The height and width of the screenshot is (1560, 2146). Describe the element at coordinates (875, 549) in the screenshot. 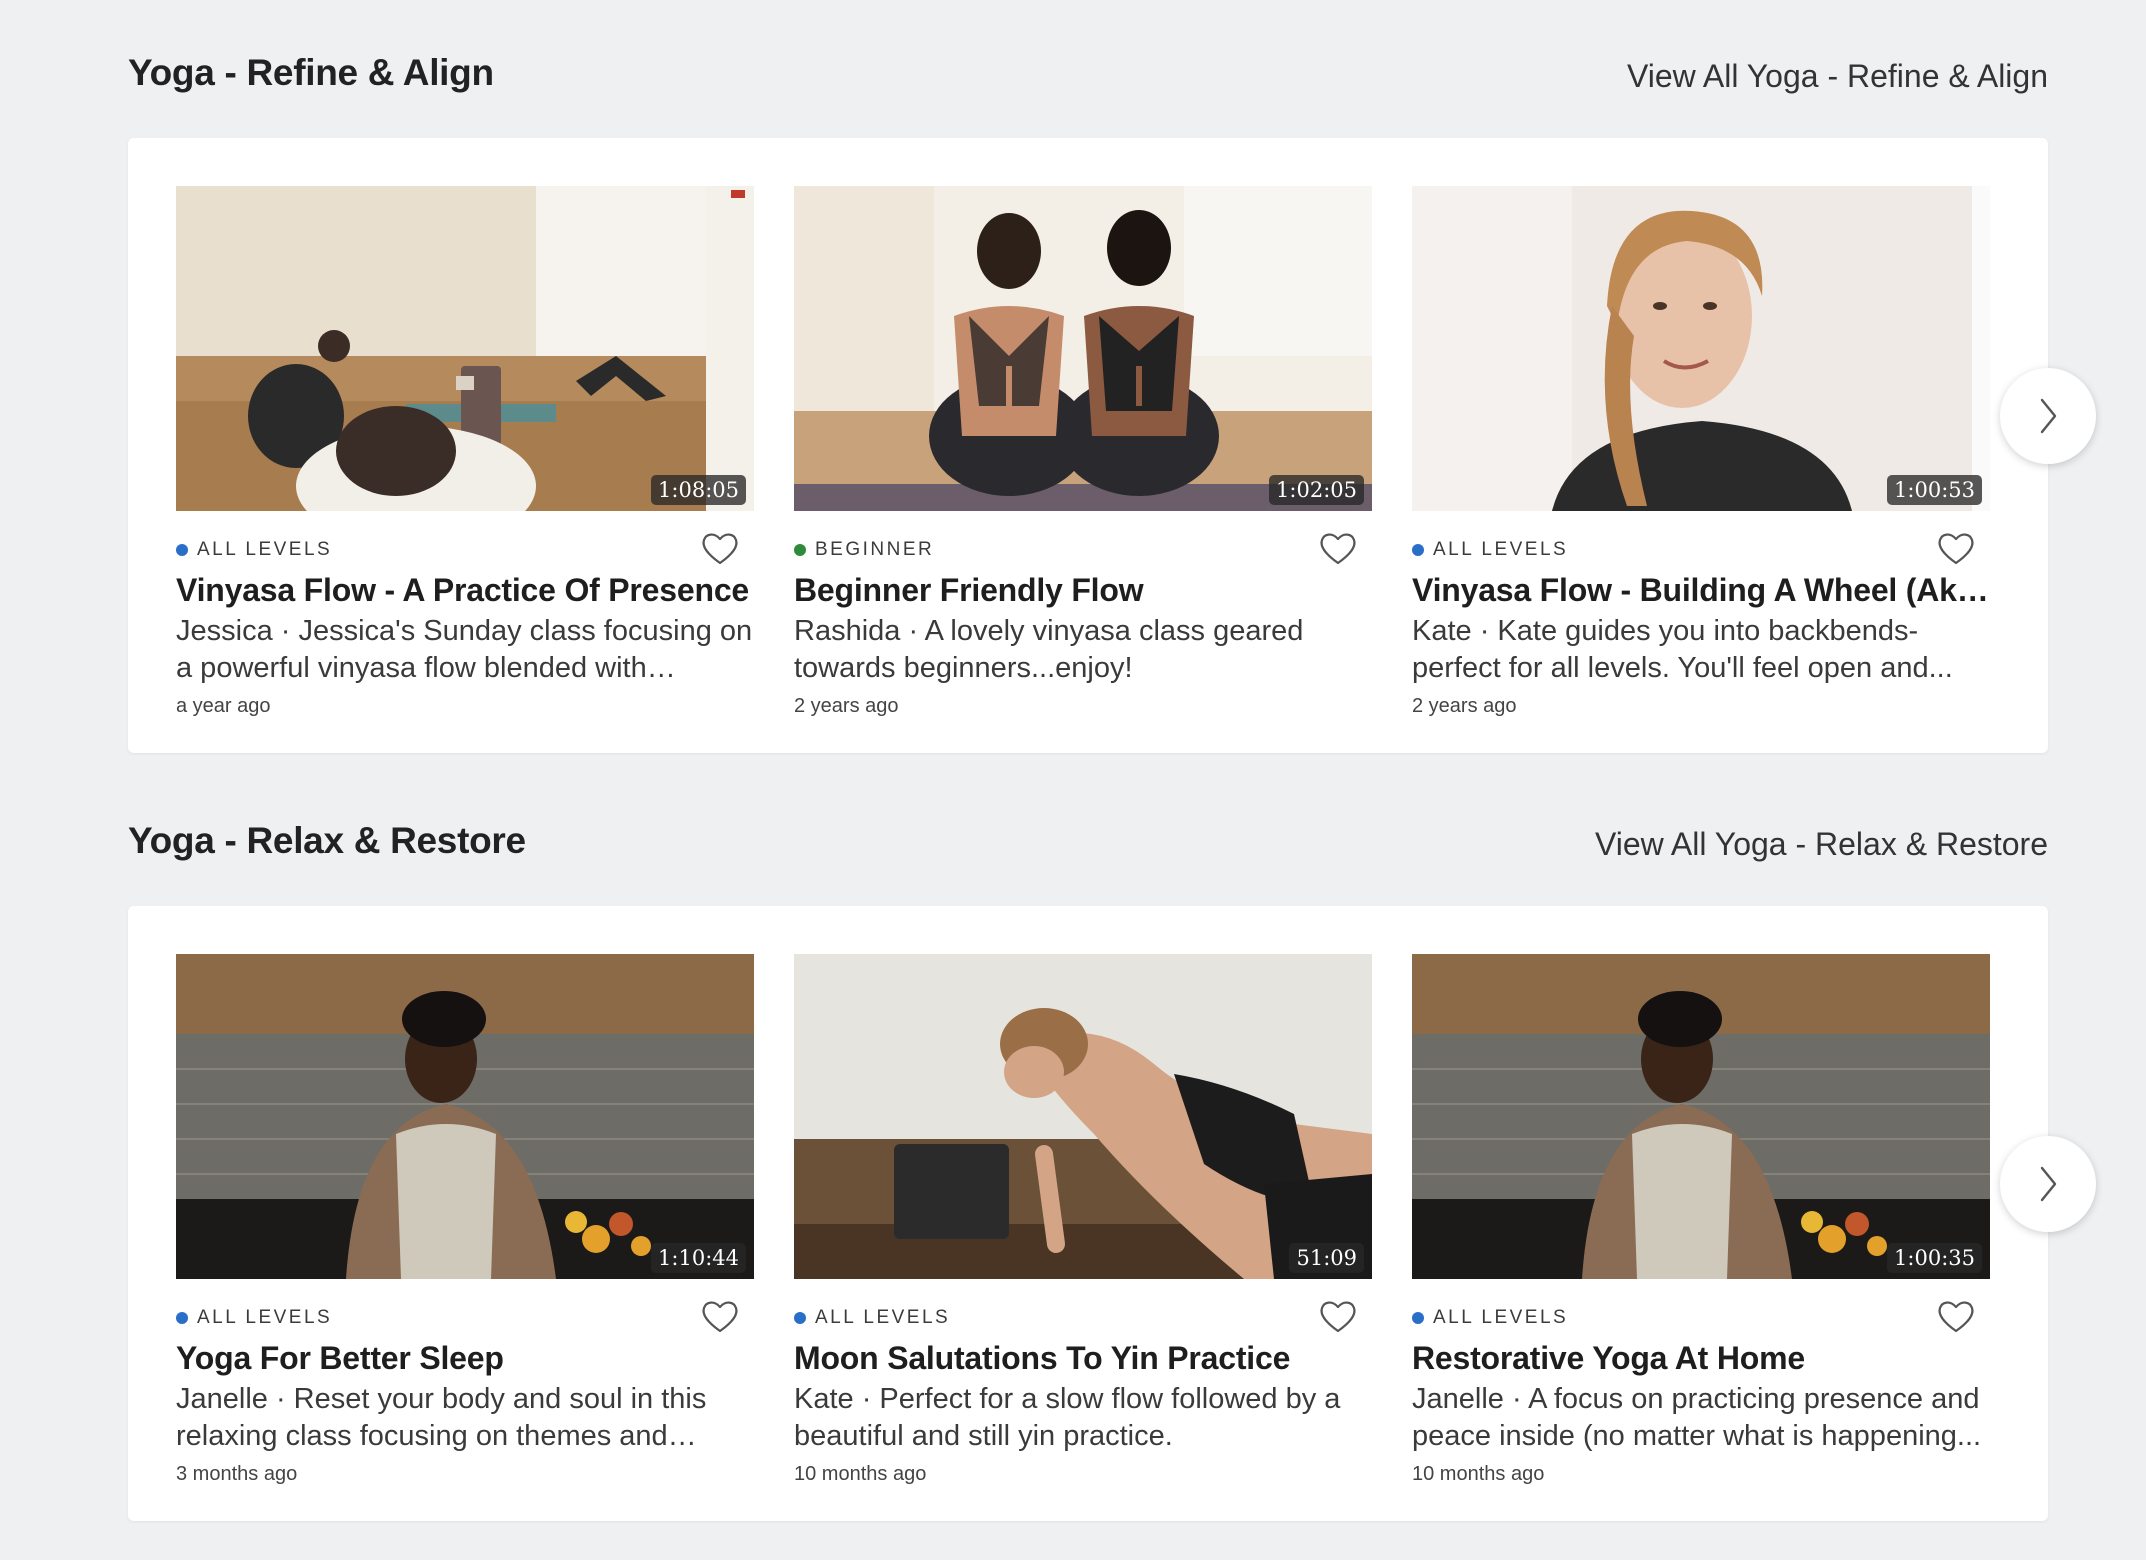

I see `level-label: BEGINNER` at that location.